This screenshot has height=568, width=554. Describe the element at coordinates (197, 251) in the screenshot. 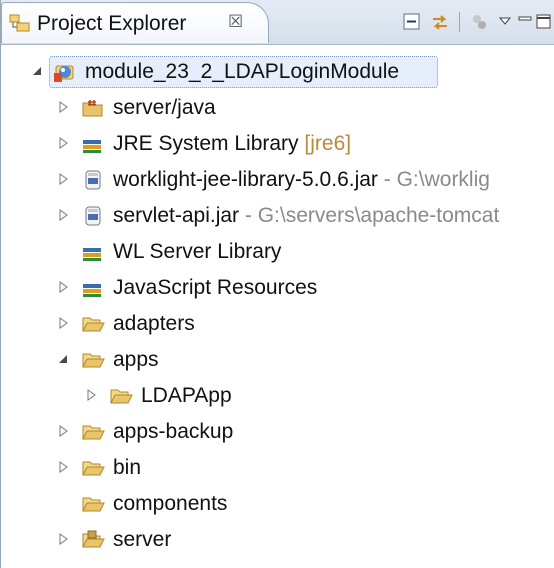

I see `tree-item-label: WL Server Library` at that location.